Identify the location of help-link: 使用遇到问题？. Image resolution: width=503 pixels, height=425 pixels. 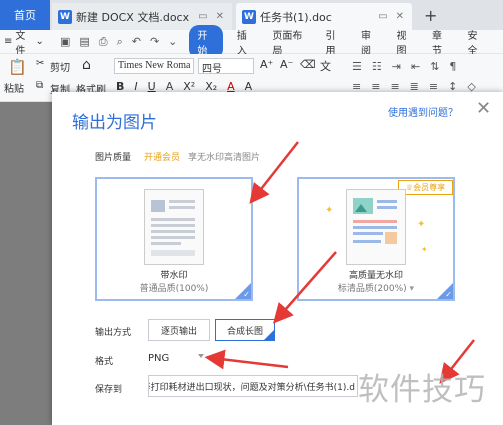
(423, 111).